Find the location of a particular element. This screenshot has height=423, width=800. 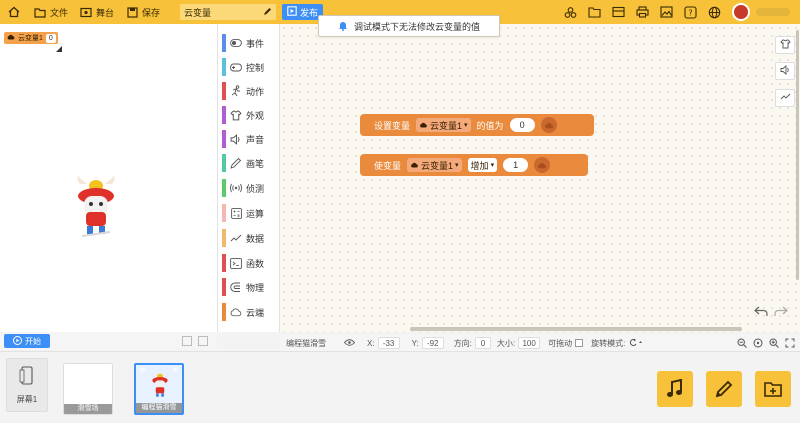

signal-icon is located at coordinates (236, 188).